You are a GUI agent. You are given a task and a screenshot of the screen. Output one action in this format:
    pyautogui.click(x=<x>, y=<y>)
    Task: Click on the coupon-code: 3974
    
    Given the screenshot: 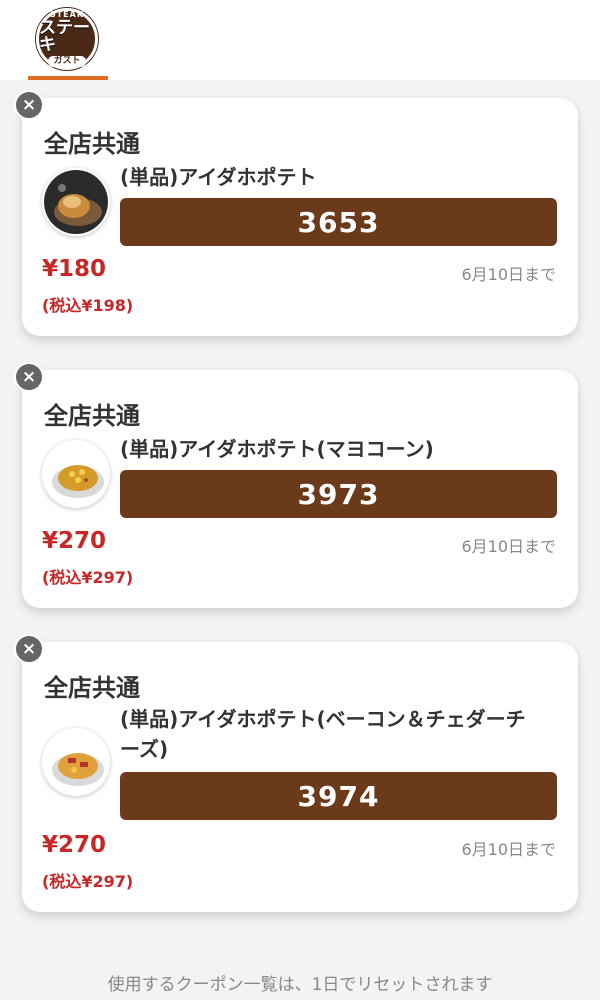 What is the action you would take?
    pyautogui.click(x=338, y=796)
    